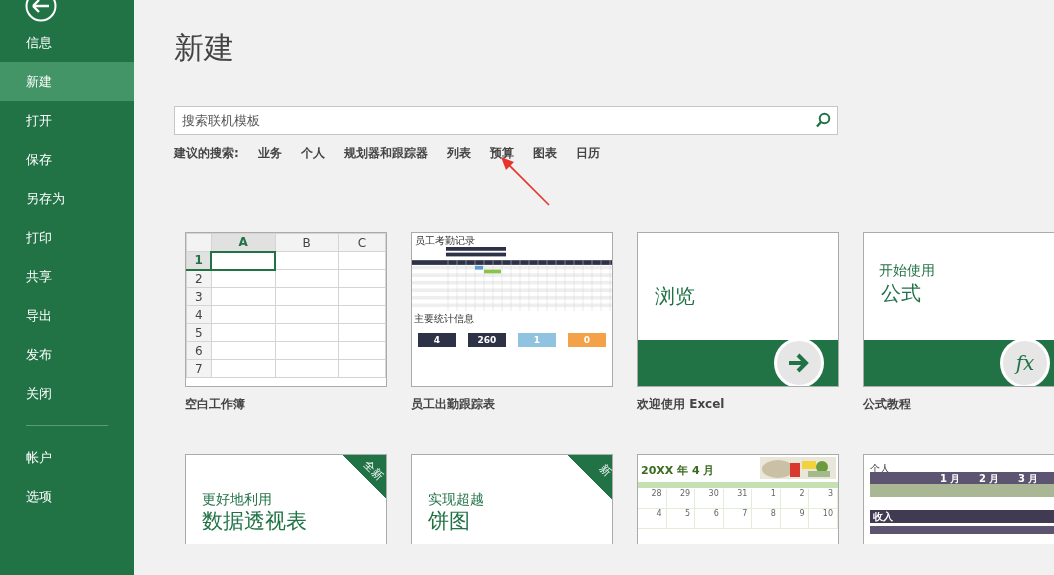 The image size is (1054, 575). I want to click on search-field: 搜索联机模板, so click(506, 120).